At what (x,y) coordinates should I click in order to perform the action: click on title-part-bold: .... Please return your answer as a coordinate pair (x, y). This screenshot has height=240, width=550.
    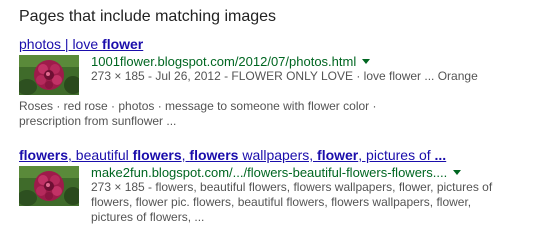
    Looking at the image, I should click on (441, 155).